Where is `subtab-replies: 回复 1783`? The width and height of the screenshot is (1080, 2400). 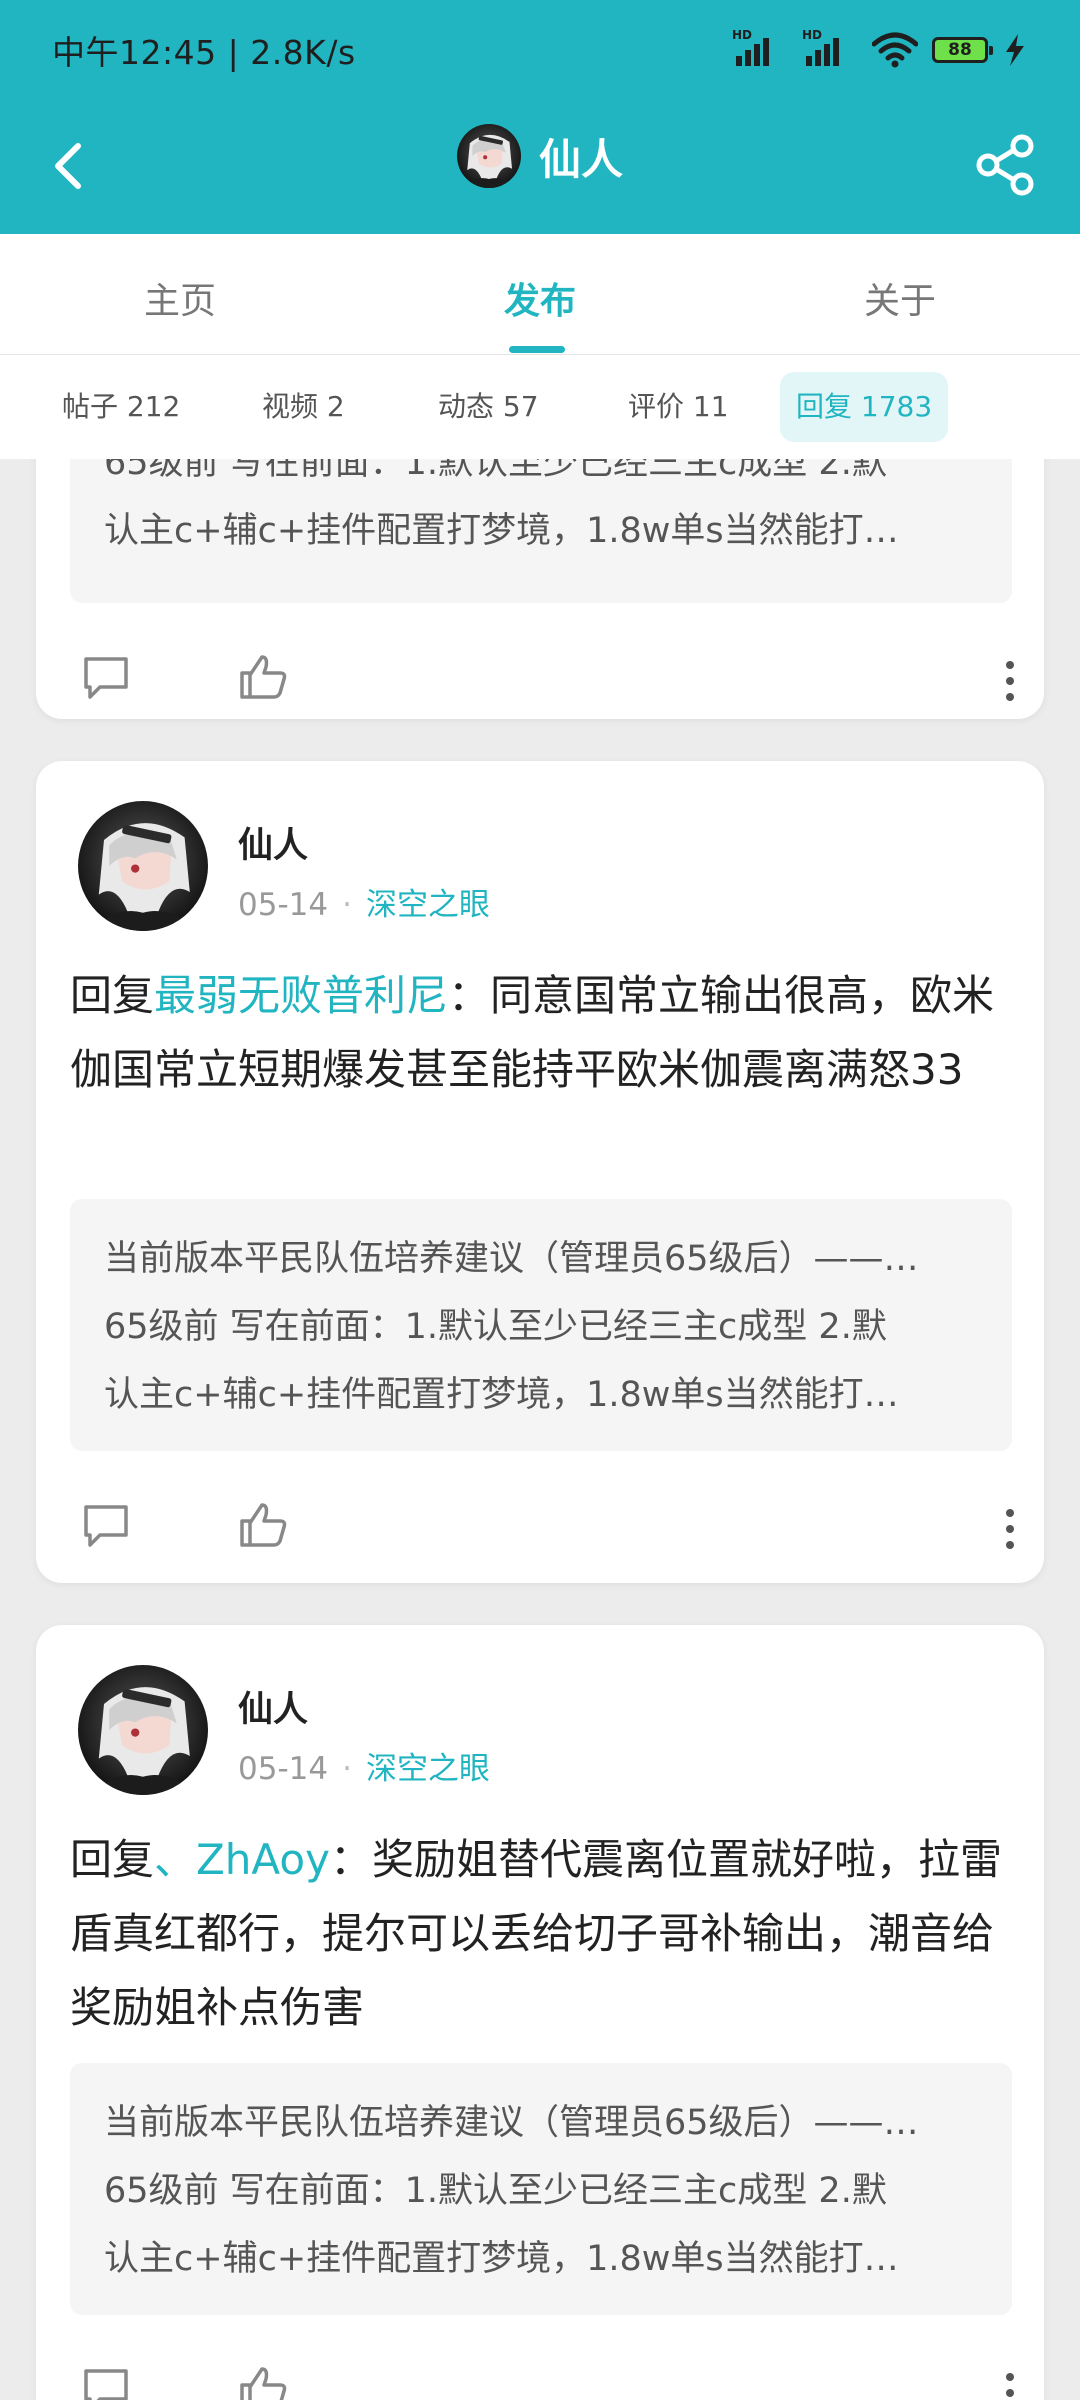
subtab-replies: 回复 1783 is located at coordinates (864, 407).